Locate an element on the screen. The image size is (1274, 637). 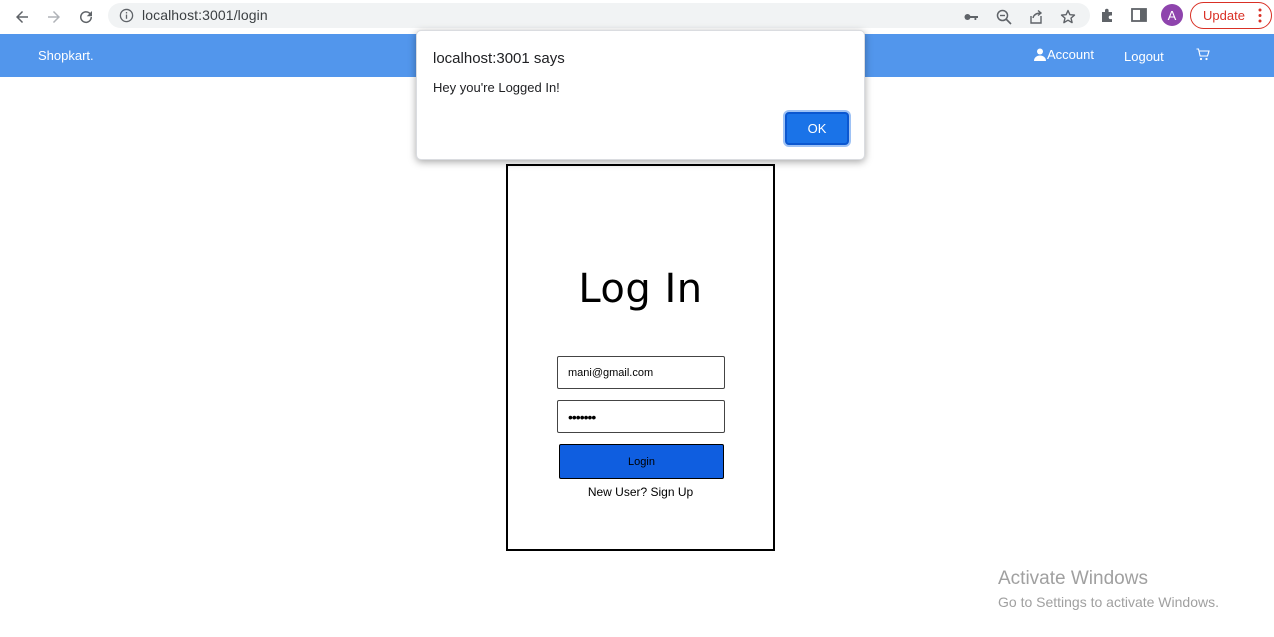
update-button: Update is located at coordinates (1231, 15).